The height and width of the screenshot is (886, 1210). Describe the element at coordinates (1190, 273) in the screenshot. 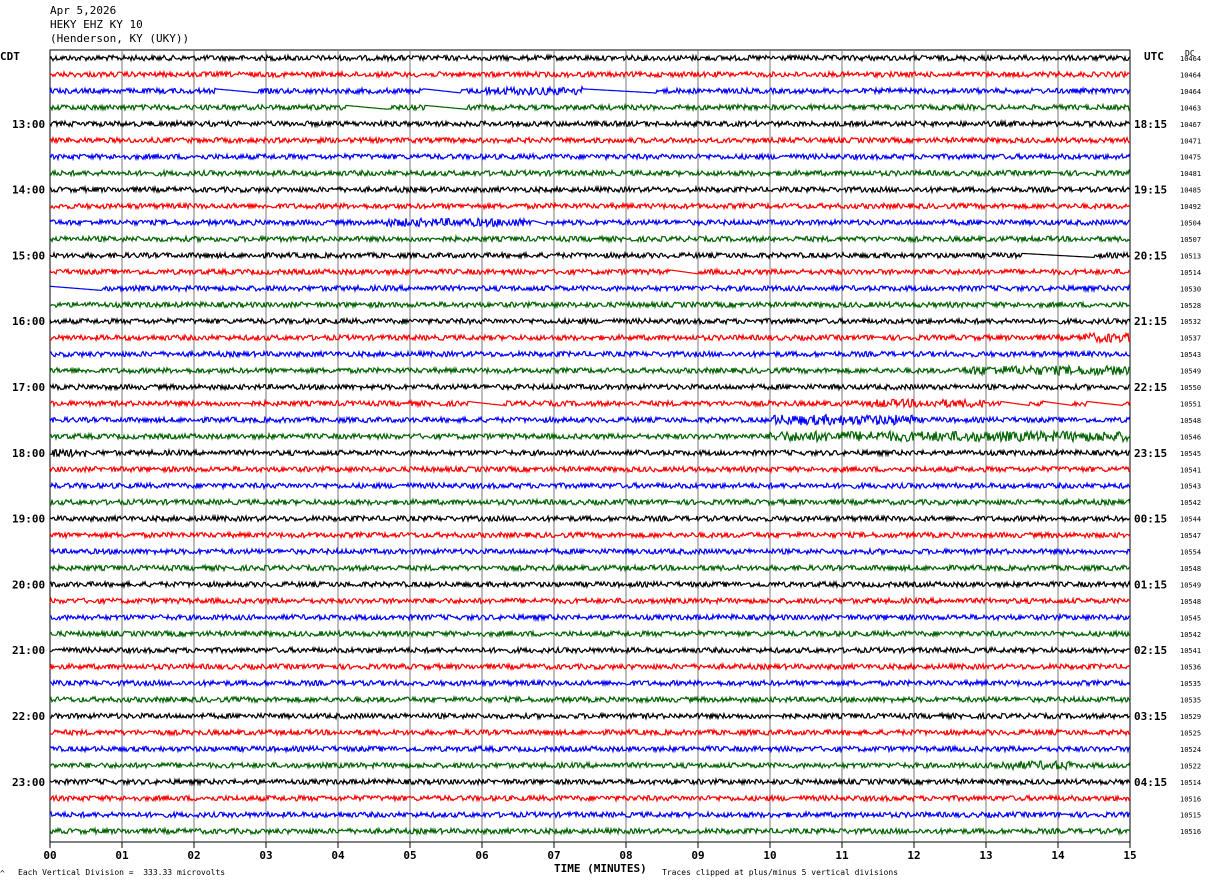

I see `dc-offset-value: 10514` at that location.